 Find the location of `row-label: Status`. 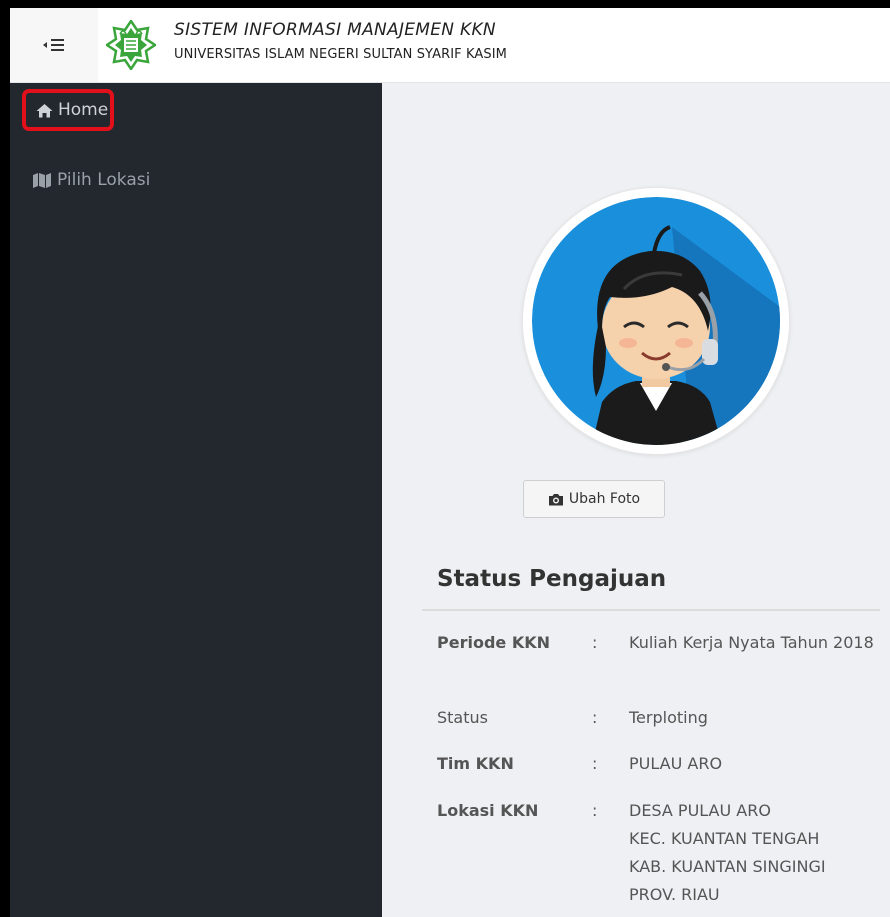

row-label: Status is located at coordinates (462, 717).